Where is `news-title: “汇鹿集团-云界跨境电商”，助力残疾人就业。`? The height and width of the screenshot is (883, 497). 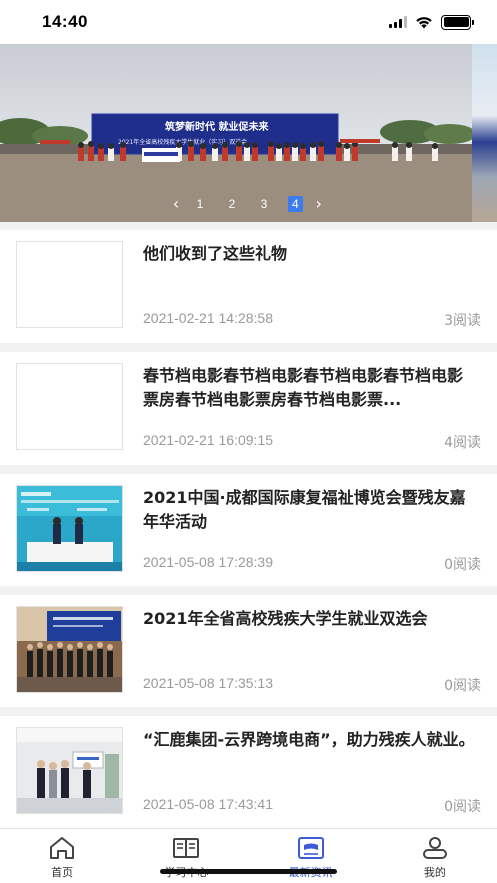 news-title: “汇鹿集团-云界跨境电商”，助力残疾人就业。 is located at coordinates (309, 739).